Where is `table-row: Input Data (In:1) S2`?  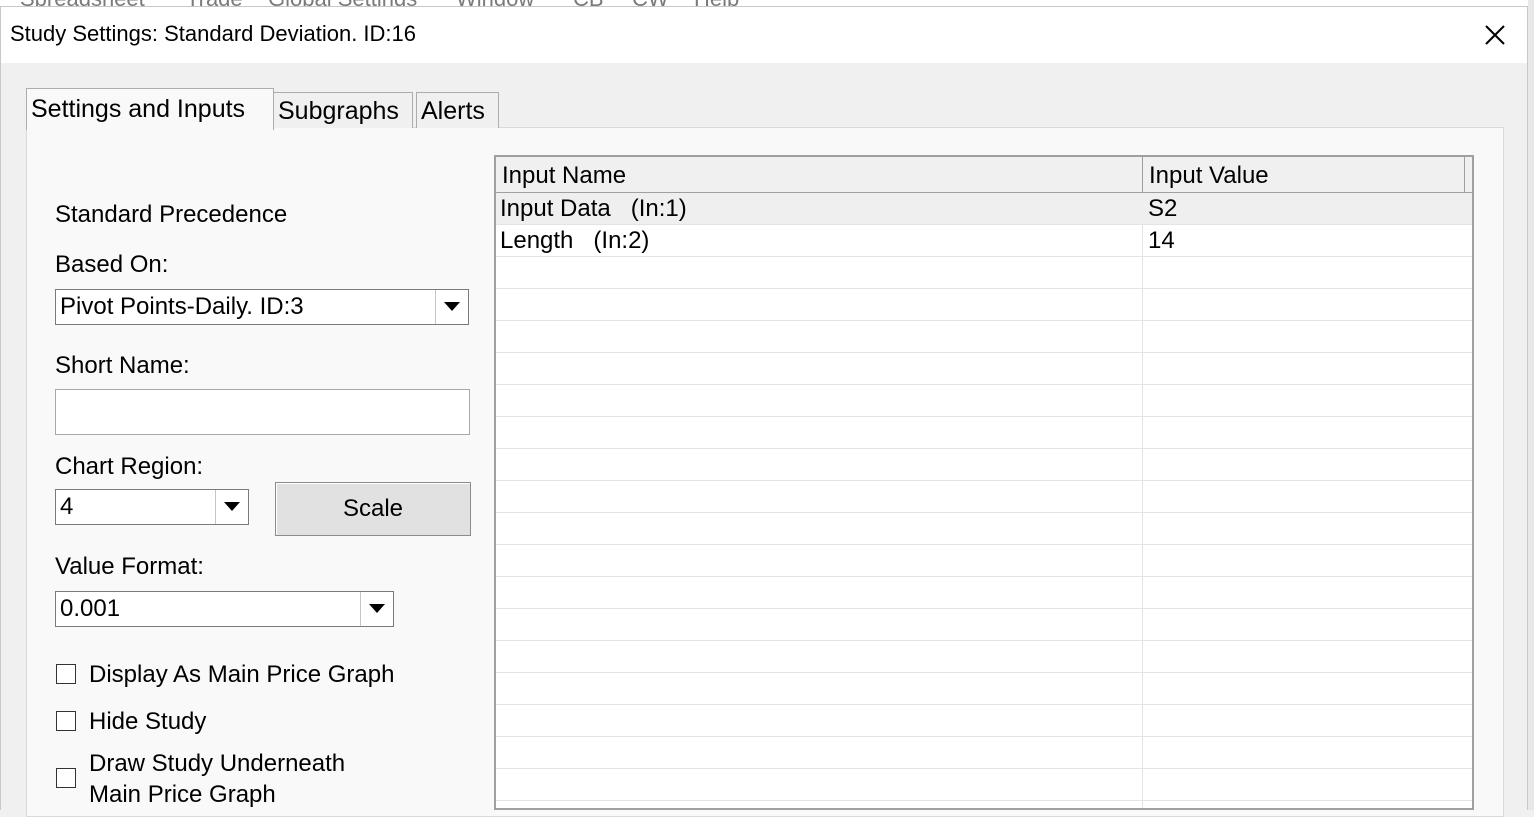
table-row: Input Data (In:1) S2 is located at coordinates (984, 209).